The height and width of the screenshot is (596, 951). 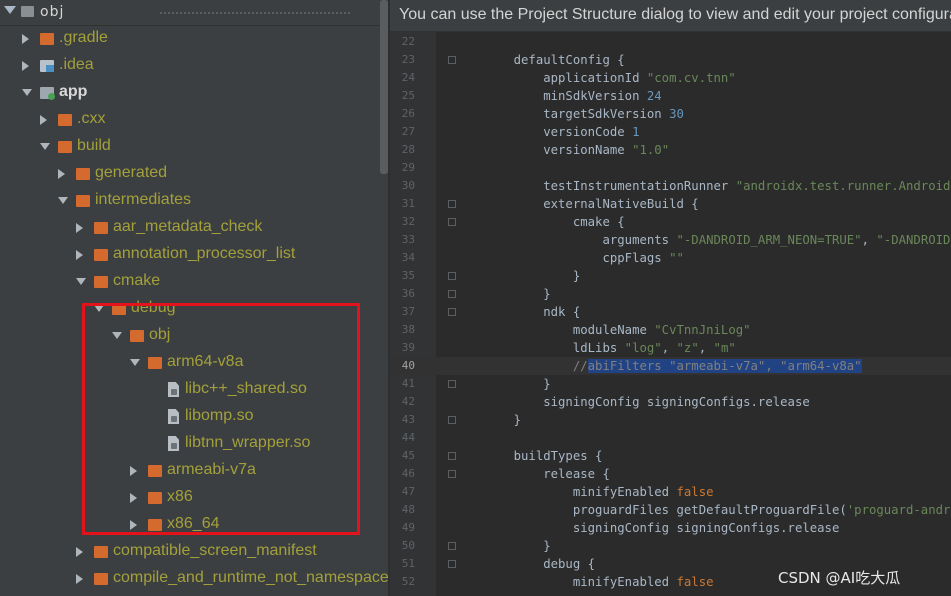 I want to click on code-text: }, so click(x=517, y=384).